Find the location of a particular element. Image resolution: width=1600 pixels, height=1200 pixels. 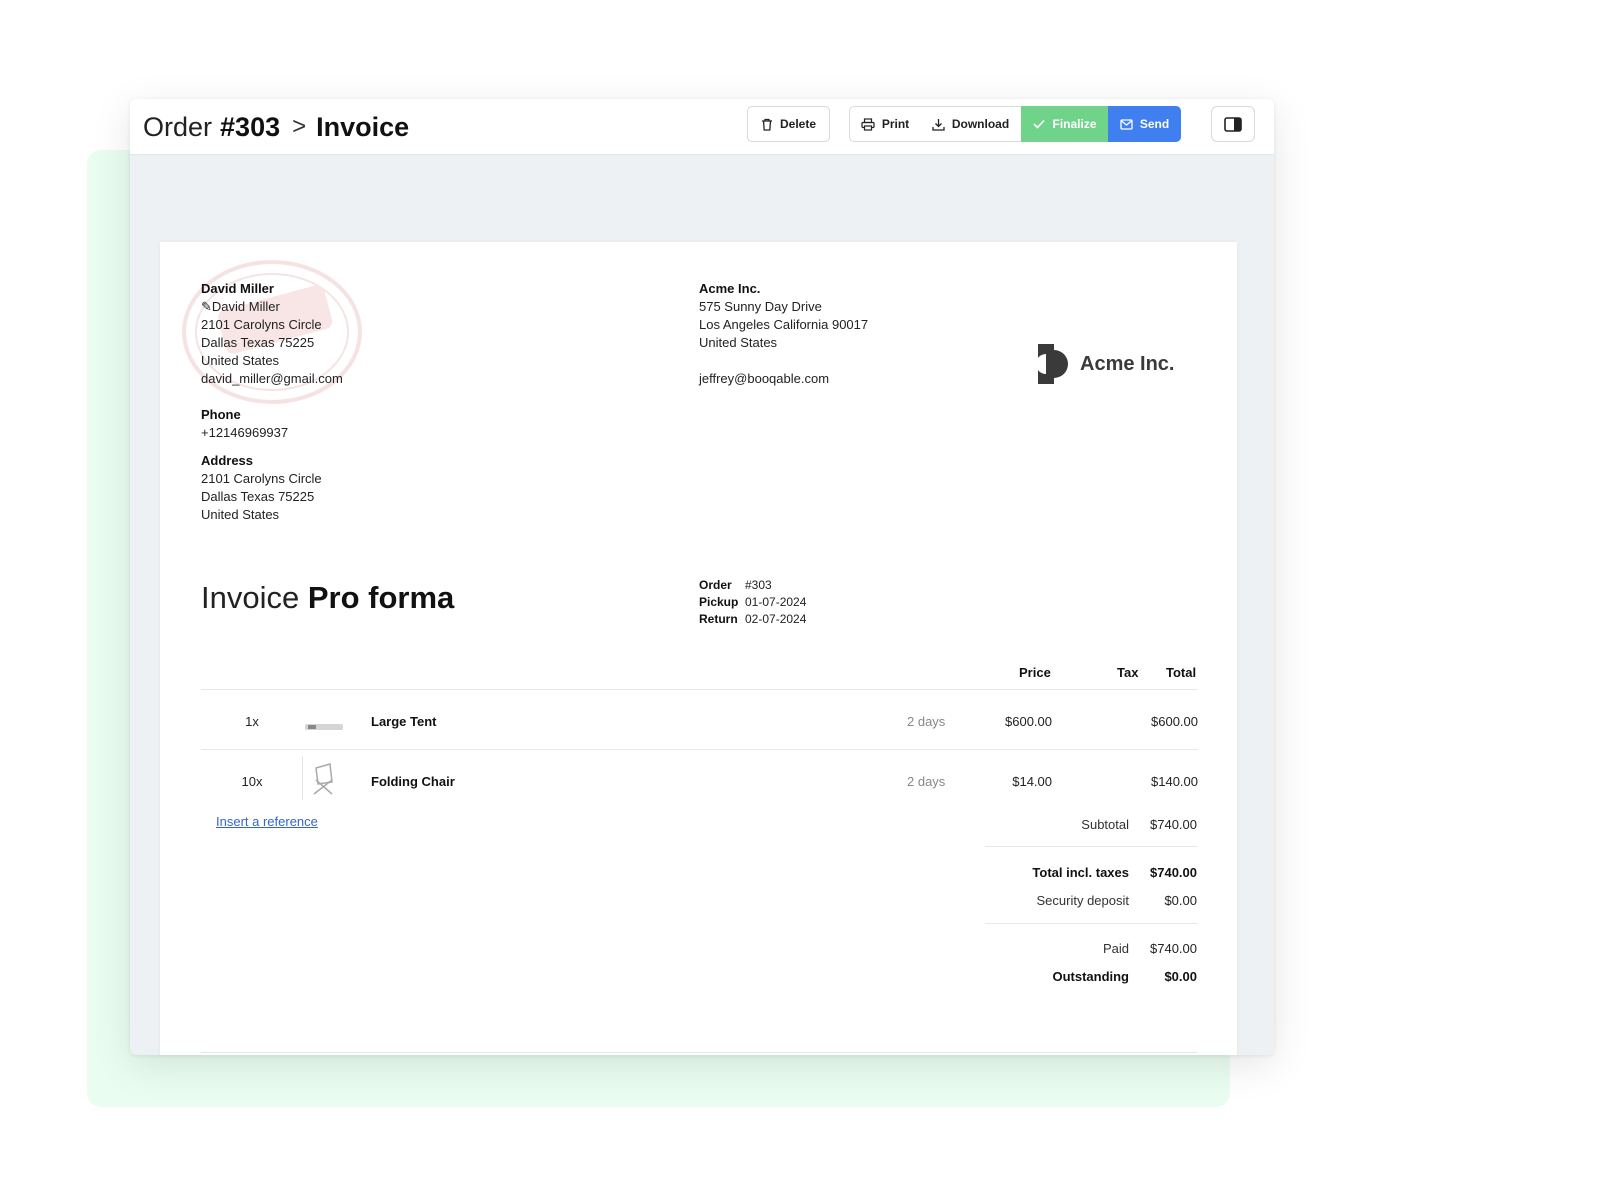

address-country: United States is located at coordinates (240, 514).